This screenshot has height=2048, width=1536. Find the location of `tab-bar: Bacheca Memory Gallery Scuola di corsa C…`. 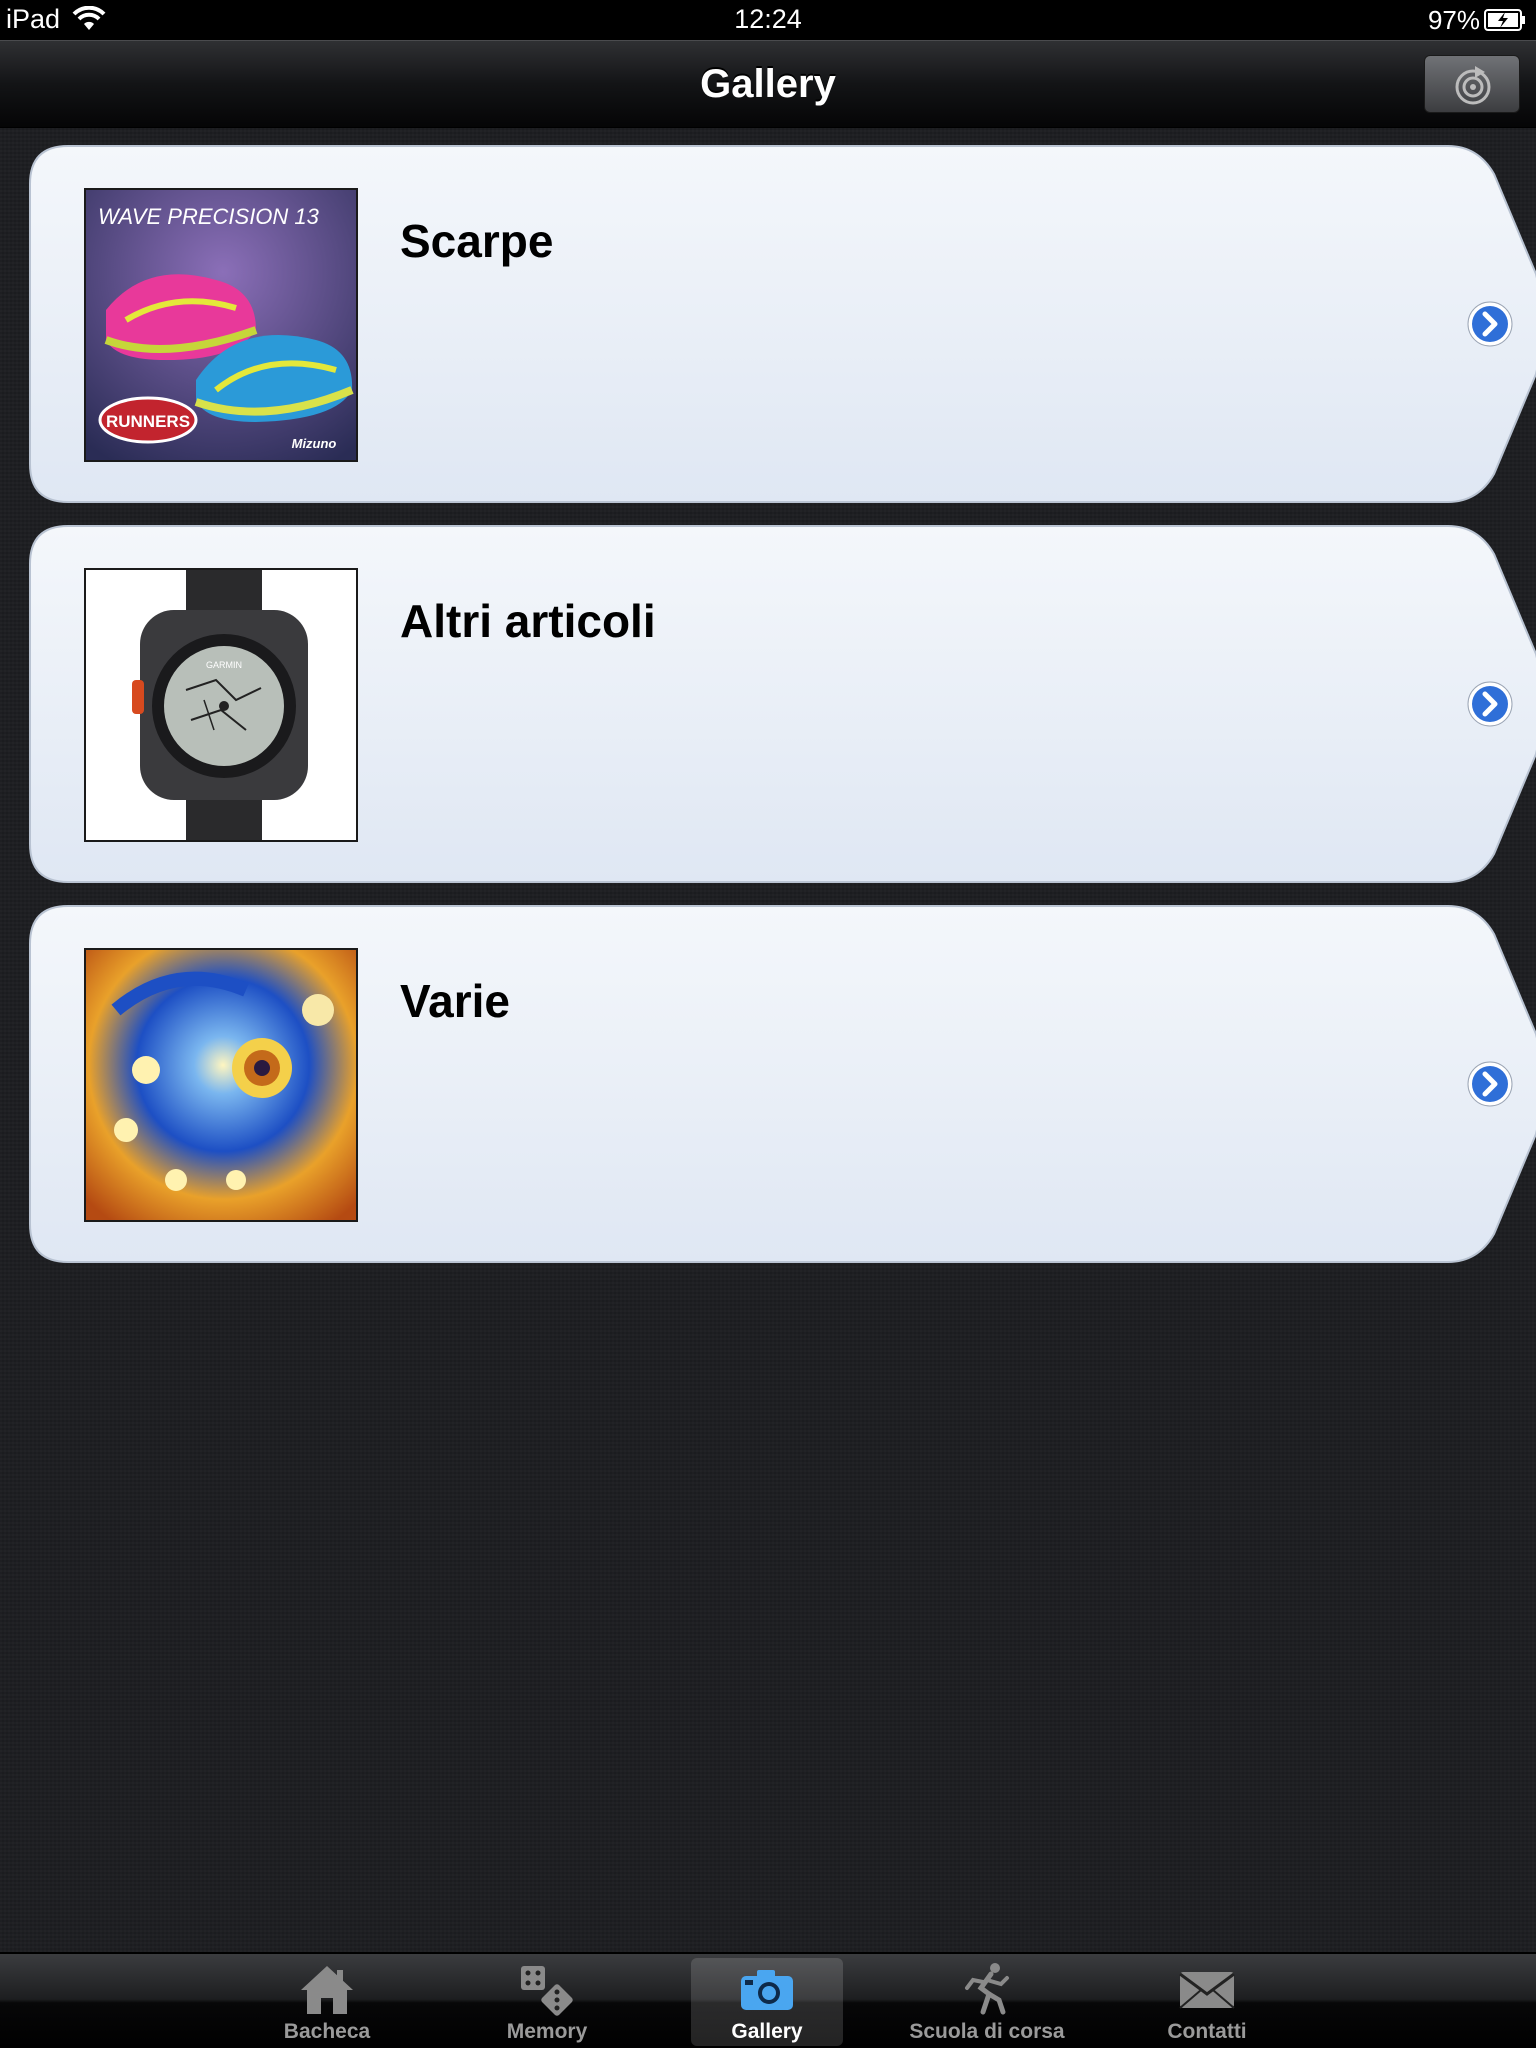

tab-bar: Bacheca Memory Gallery Scuola di corsa C… is located at coordinates (768, 2000).